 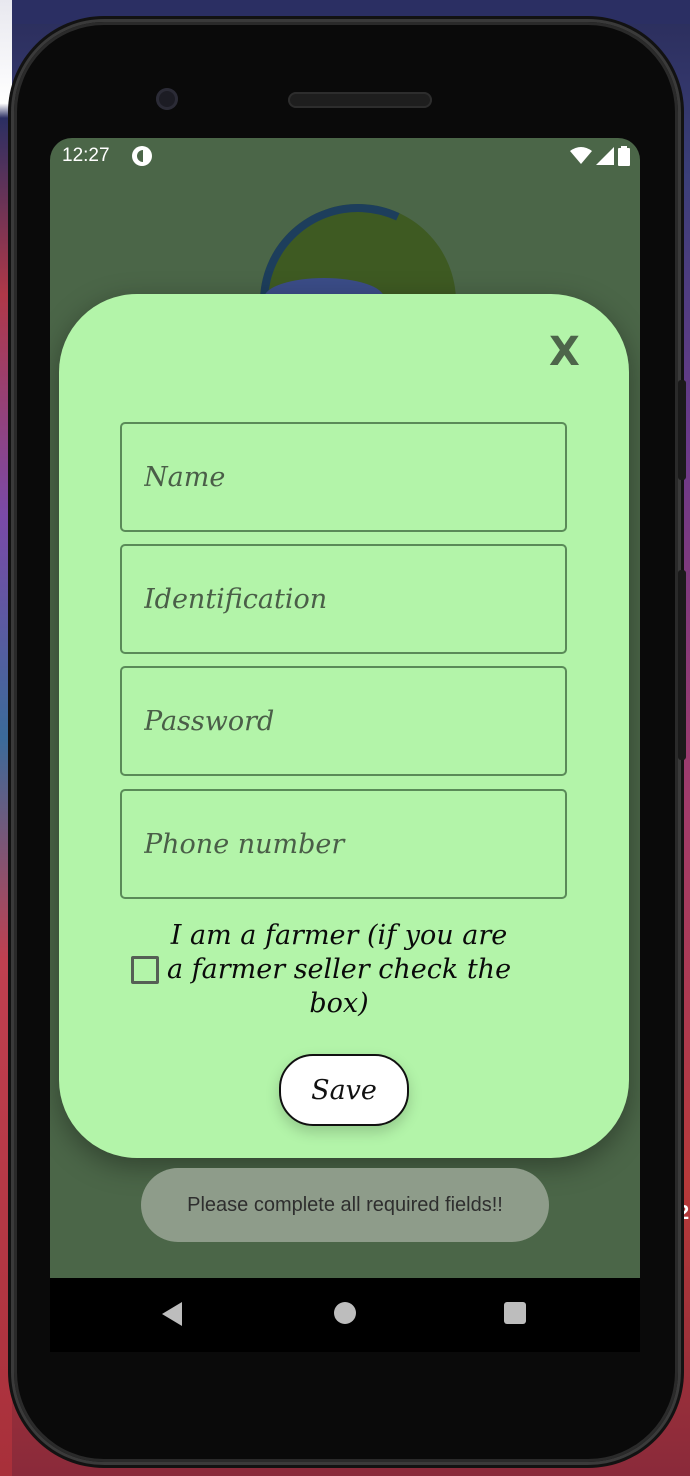 I want to click on emulator-backdrop-strip, so click(x=6, y=738).